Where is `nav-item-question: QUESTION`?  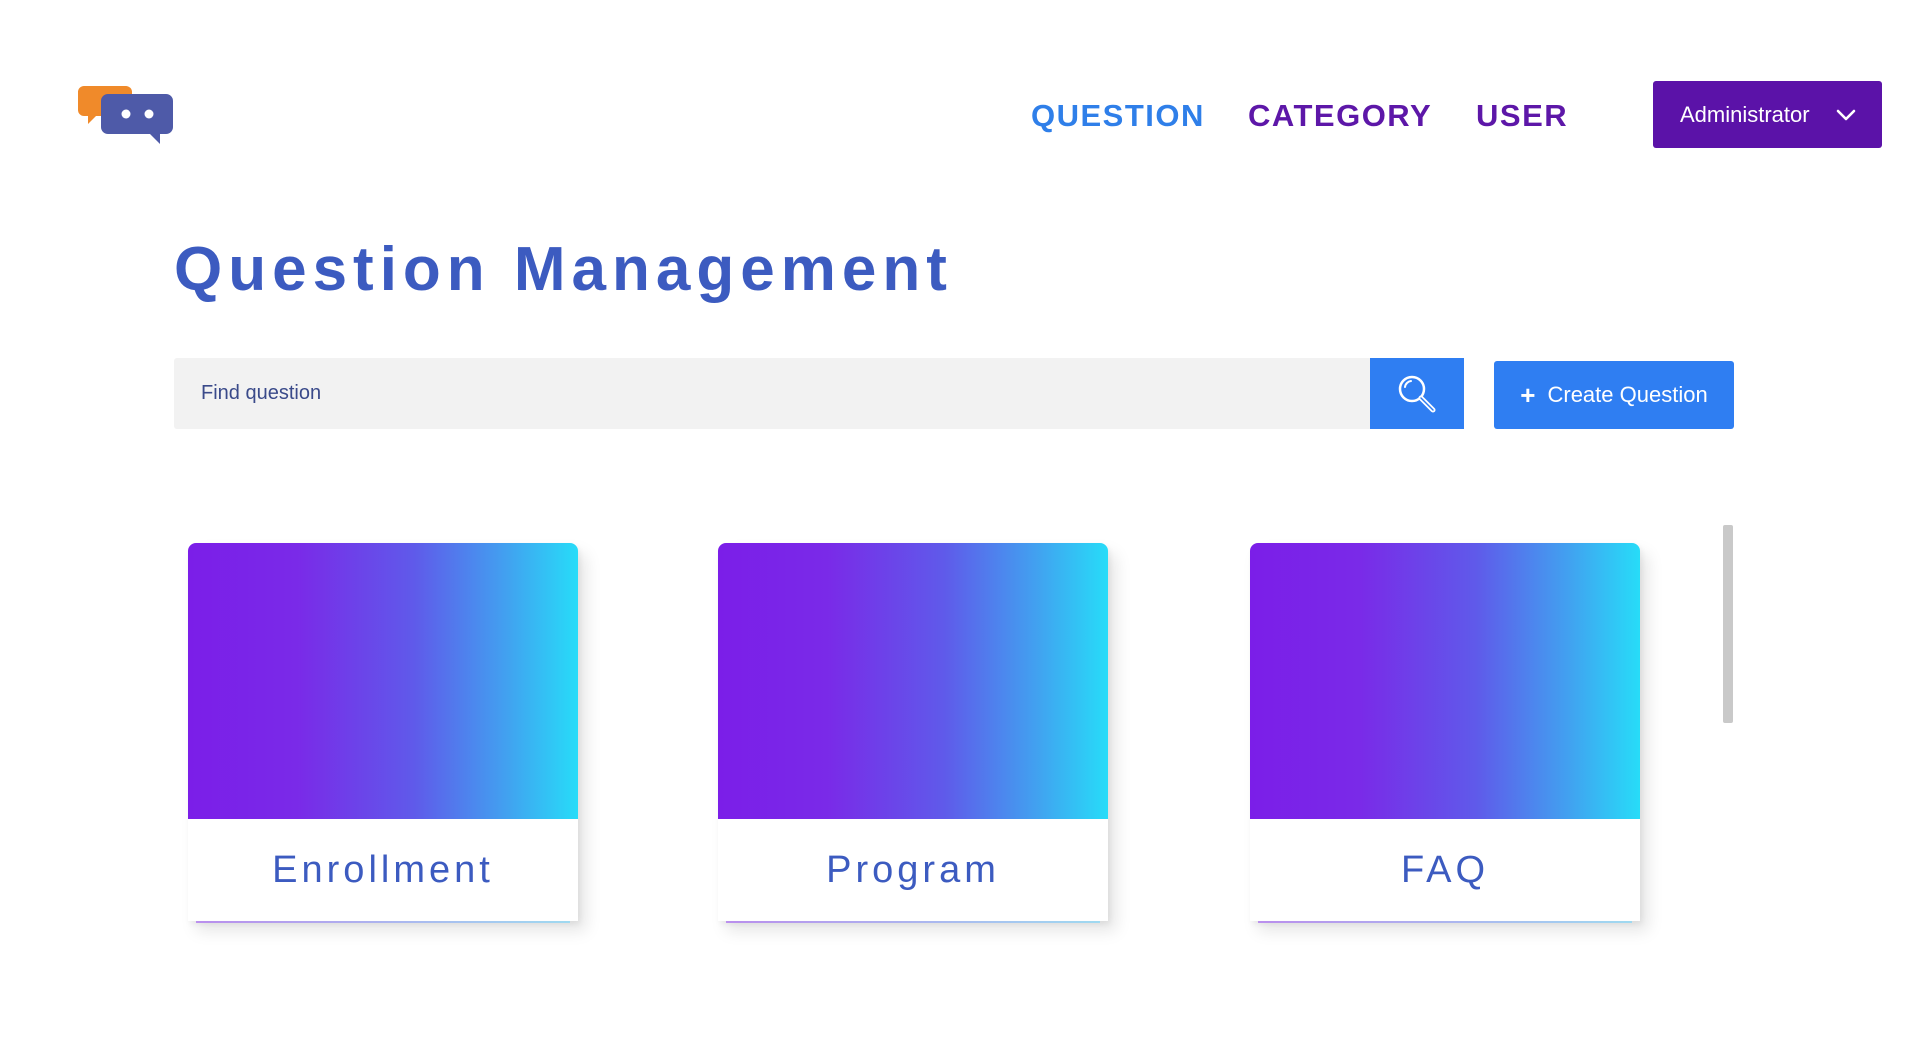 nav-item-question: QUESTION is located at coordinates (1118, 116).